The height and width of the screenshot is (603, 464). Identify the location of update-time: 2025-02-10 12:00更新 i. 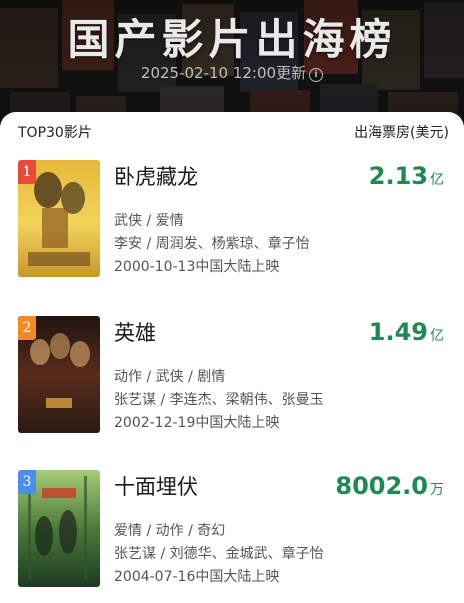
(232, 72).